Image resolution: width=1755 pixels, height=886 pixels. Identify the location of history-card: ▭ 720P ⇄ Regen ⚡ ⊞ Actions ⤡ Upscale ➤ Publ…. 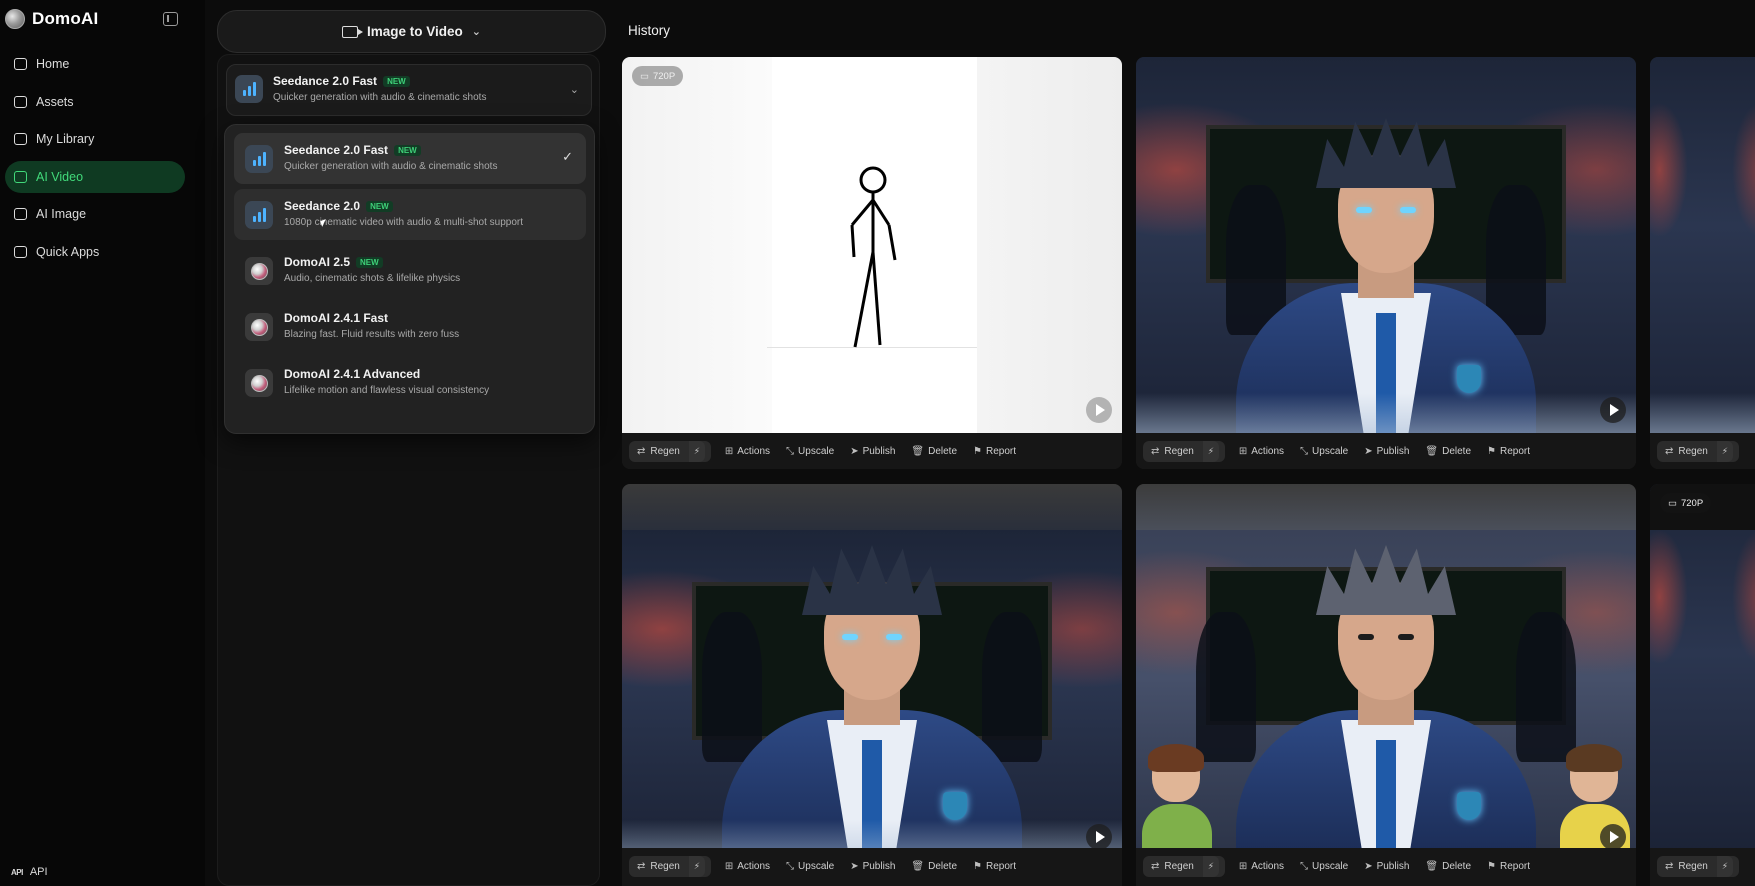
(872, 263).